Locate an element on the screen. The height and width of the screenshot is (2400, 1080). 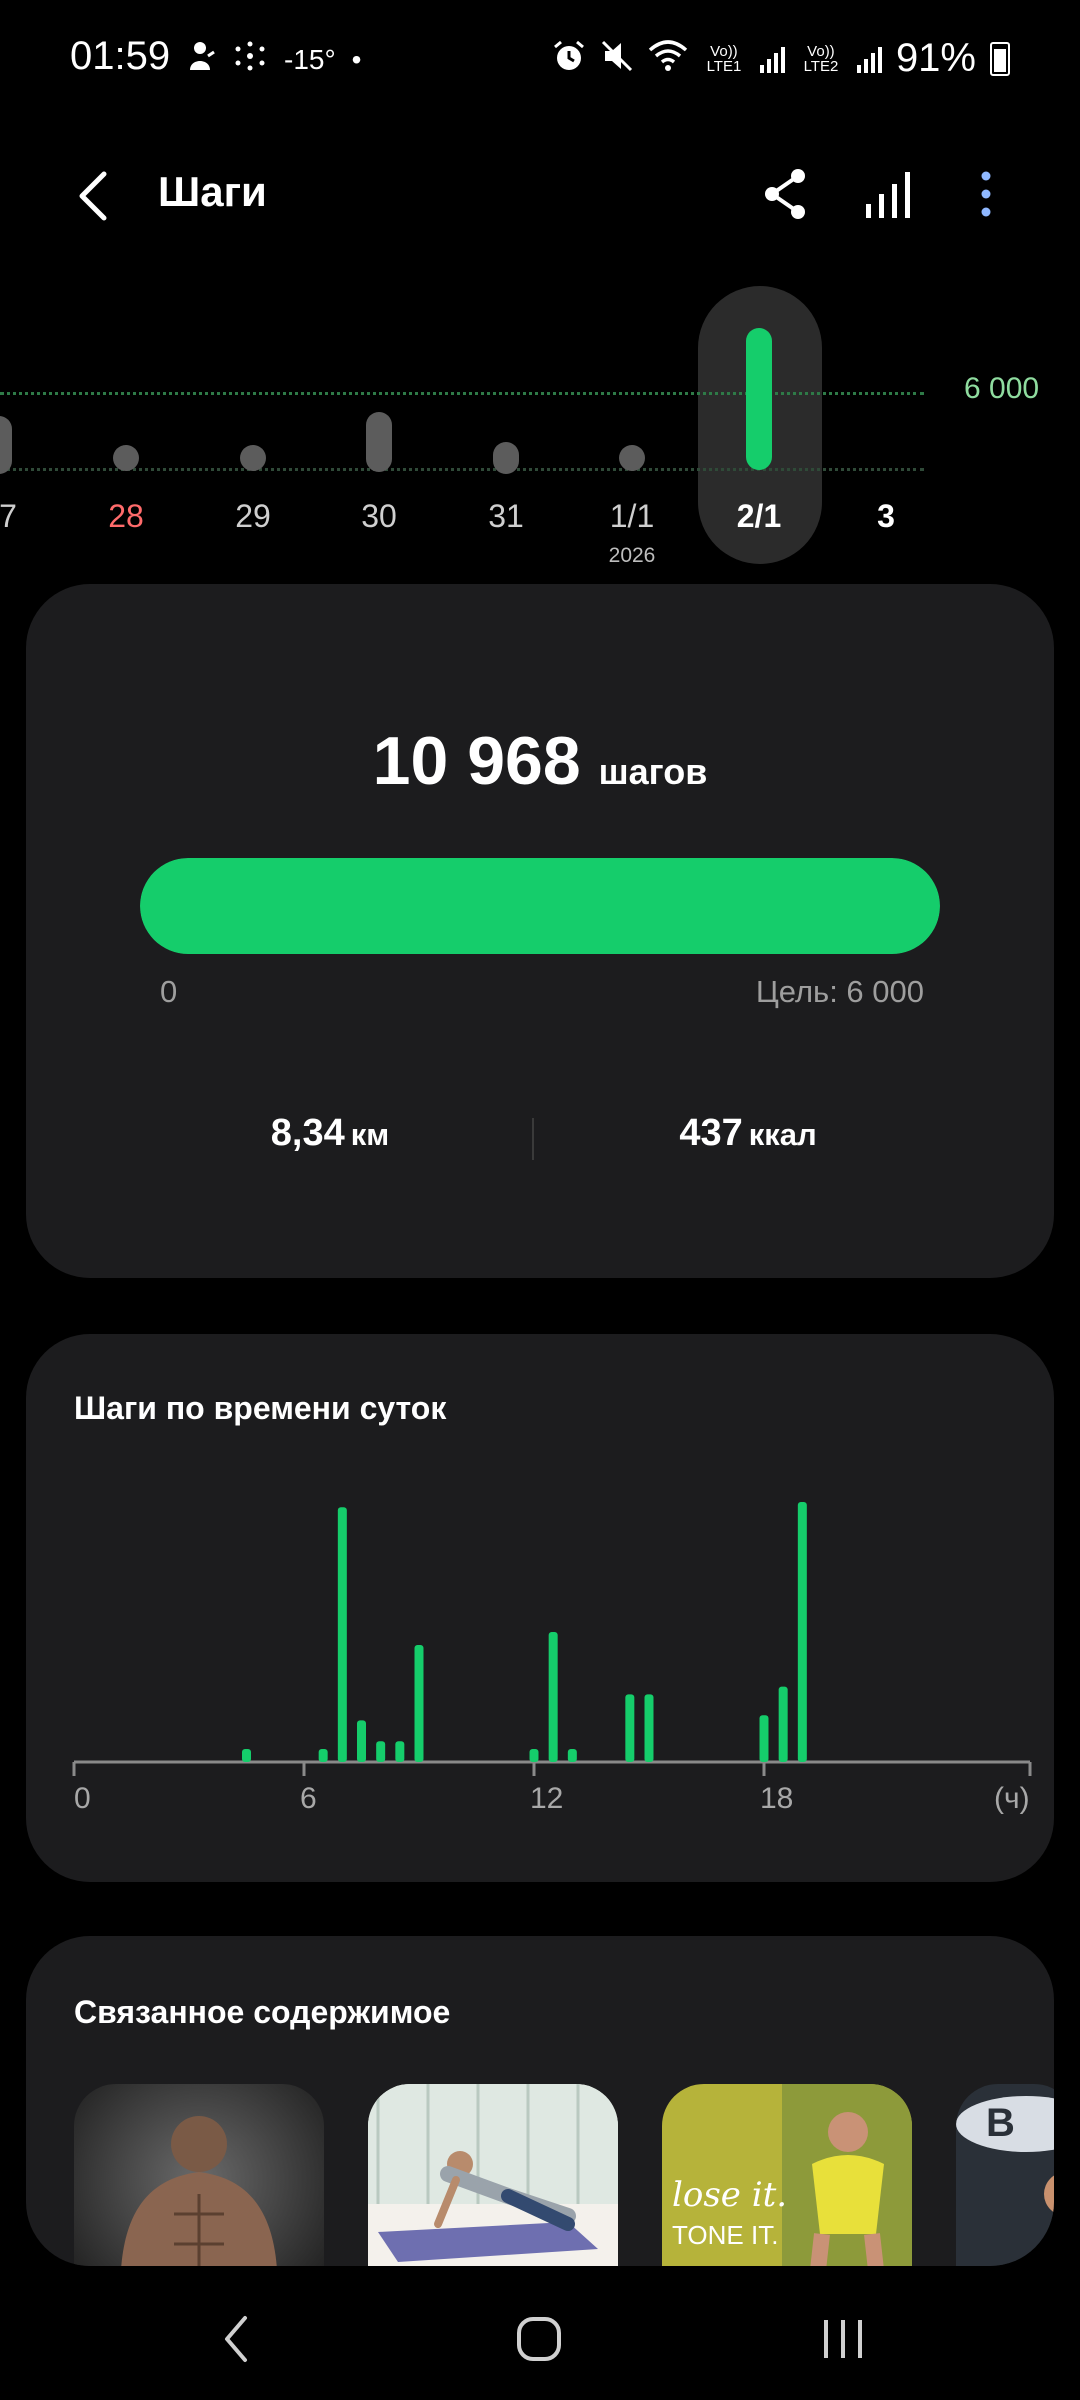
distance-value: 8,34 is located at coordinates (307, 1133).